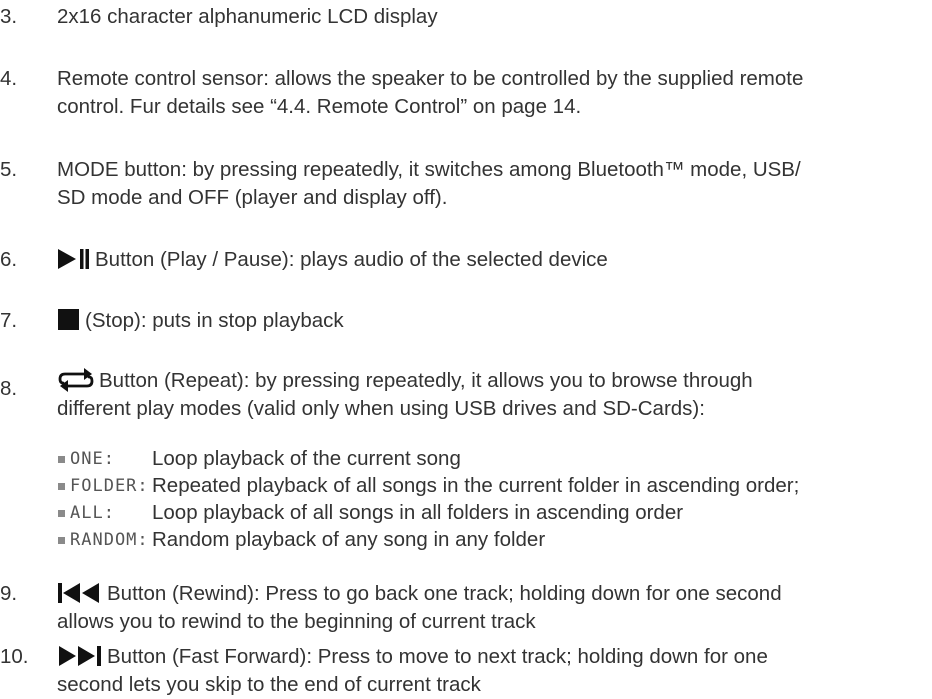  Describe the element at coordinates (78, 592) in the screenshot. I see `rewind-icon` at that location.